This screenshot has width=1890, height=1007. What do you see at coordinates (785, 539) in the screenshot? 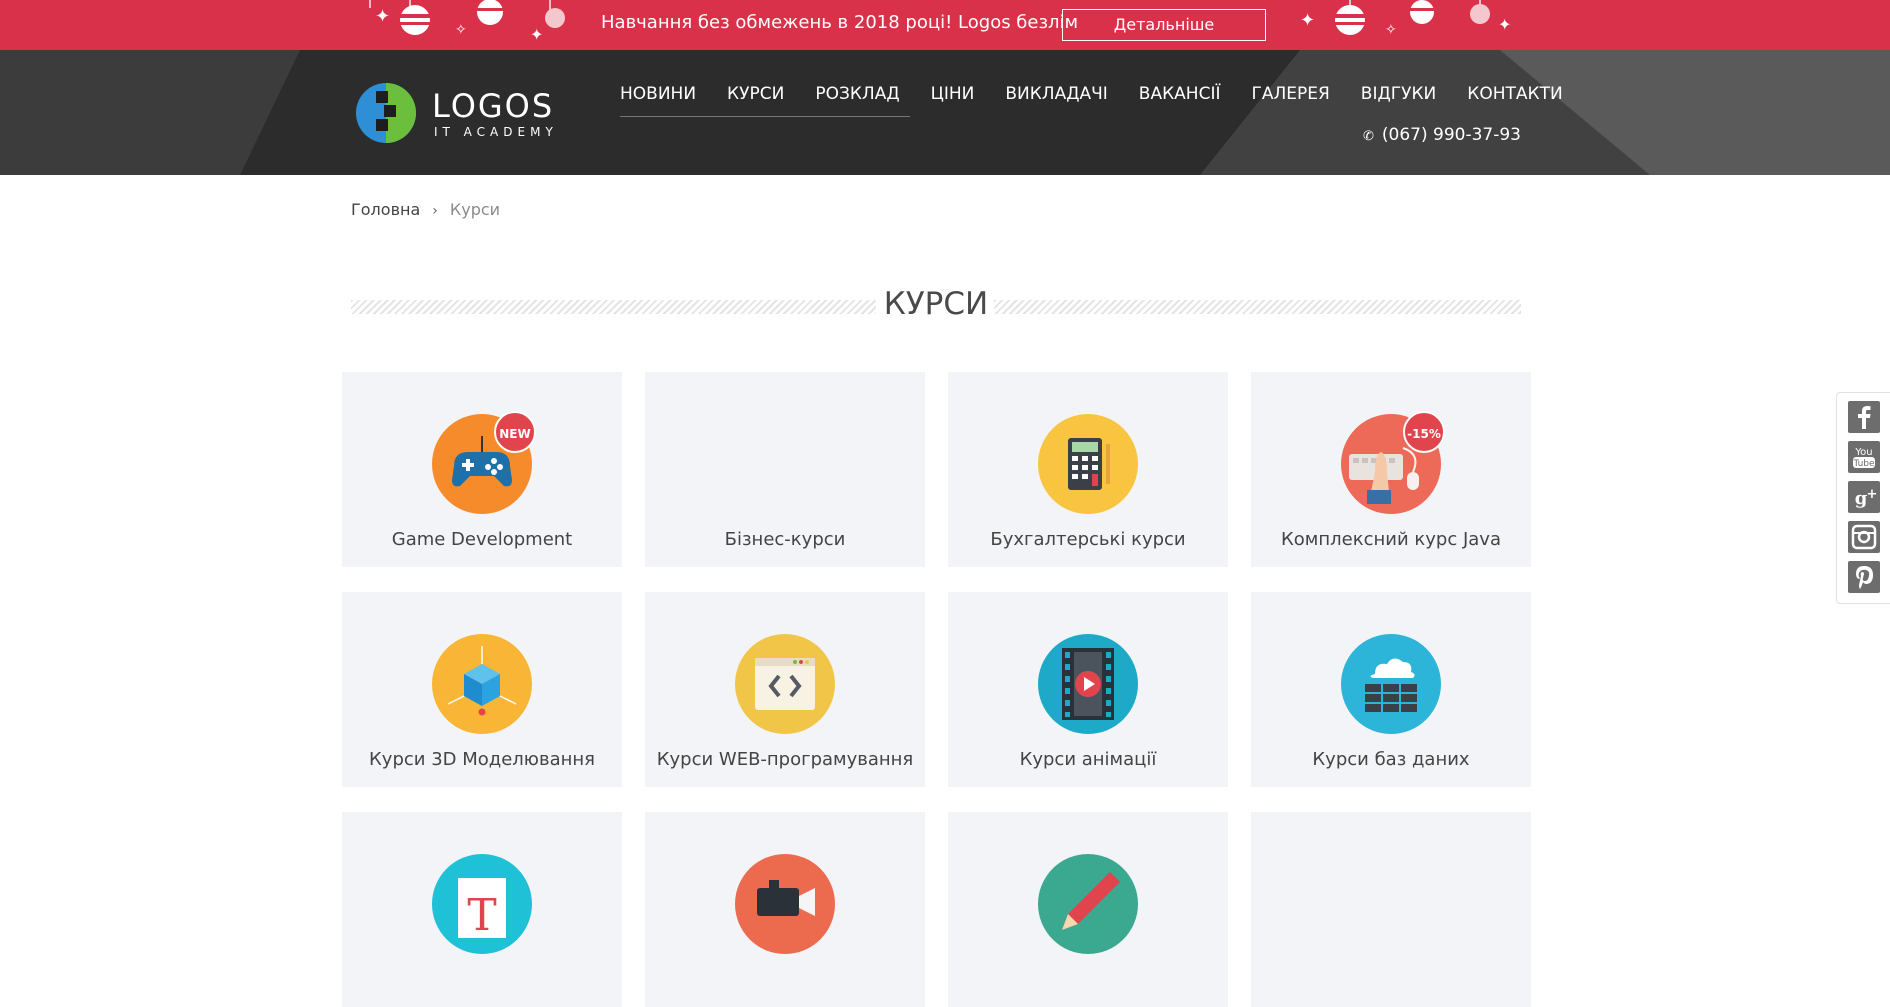
I see `course-label: Бізнес-курси` at bounding box center [785, 539].